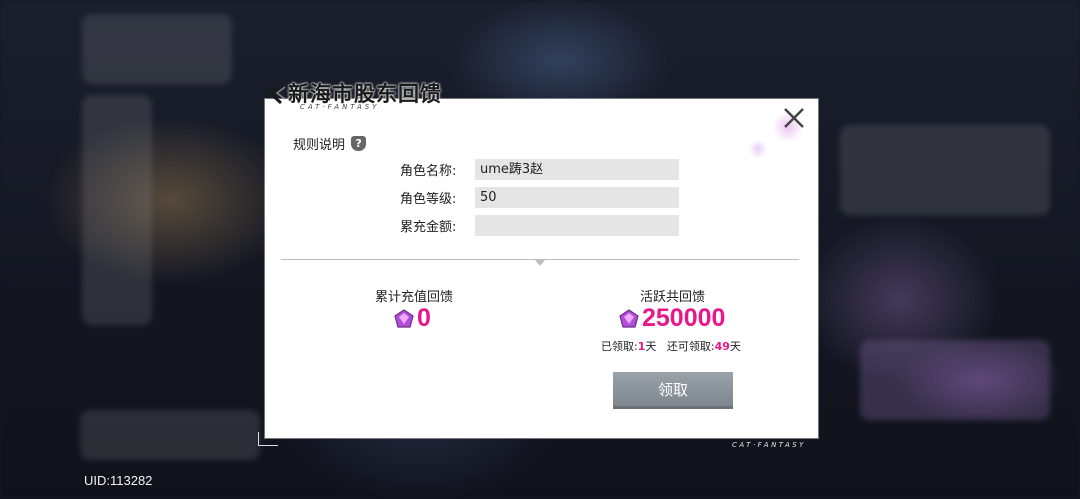 The width and height of the screenshot is (1080, 499). What do you see at coordinates (619, 346) in the screenshot?
I see `claimed-prefix: 已领取:` at bounding box center [619, 346].